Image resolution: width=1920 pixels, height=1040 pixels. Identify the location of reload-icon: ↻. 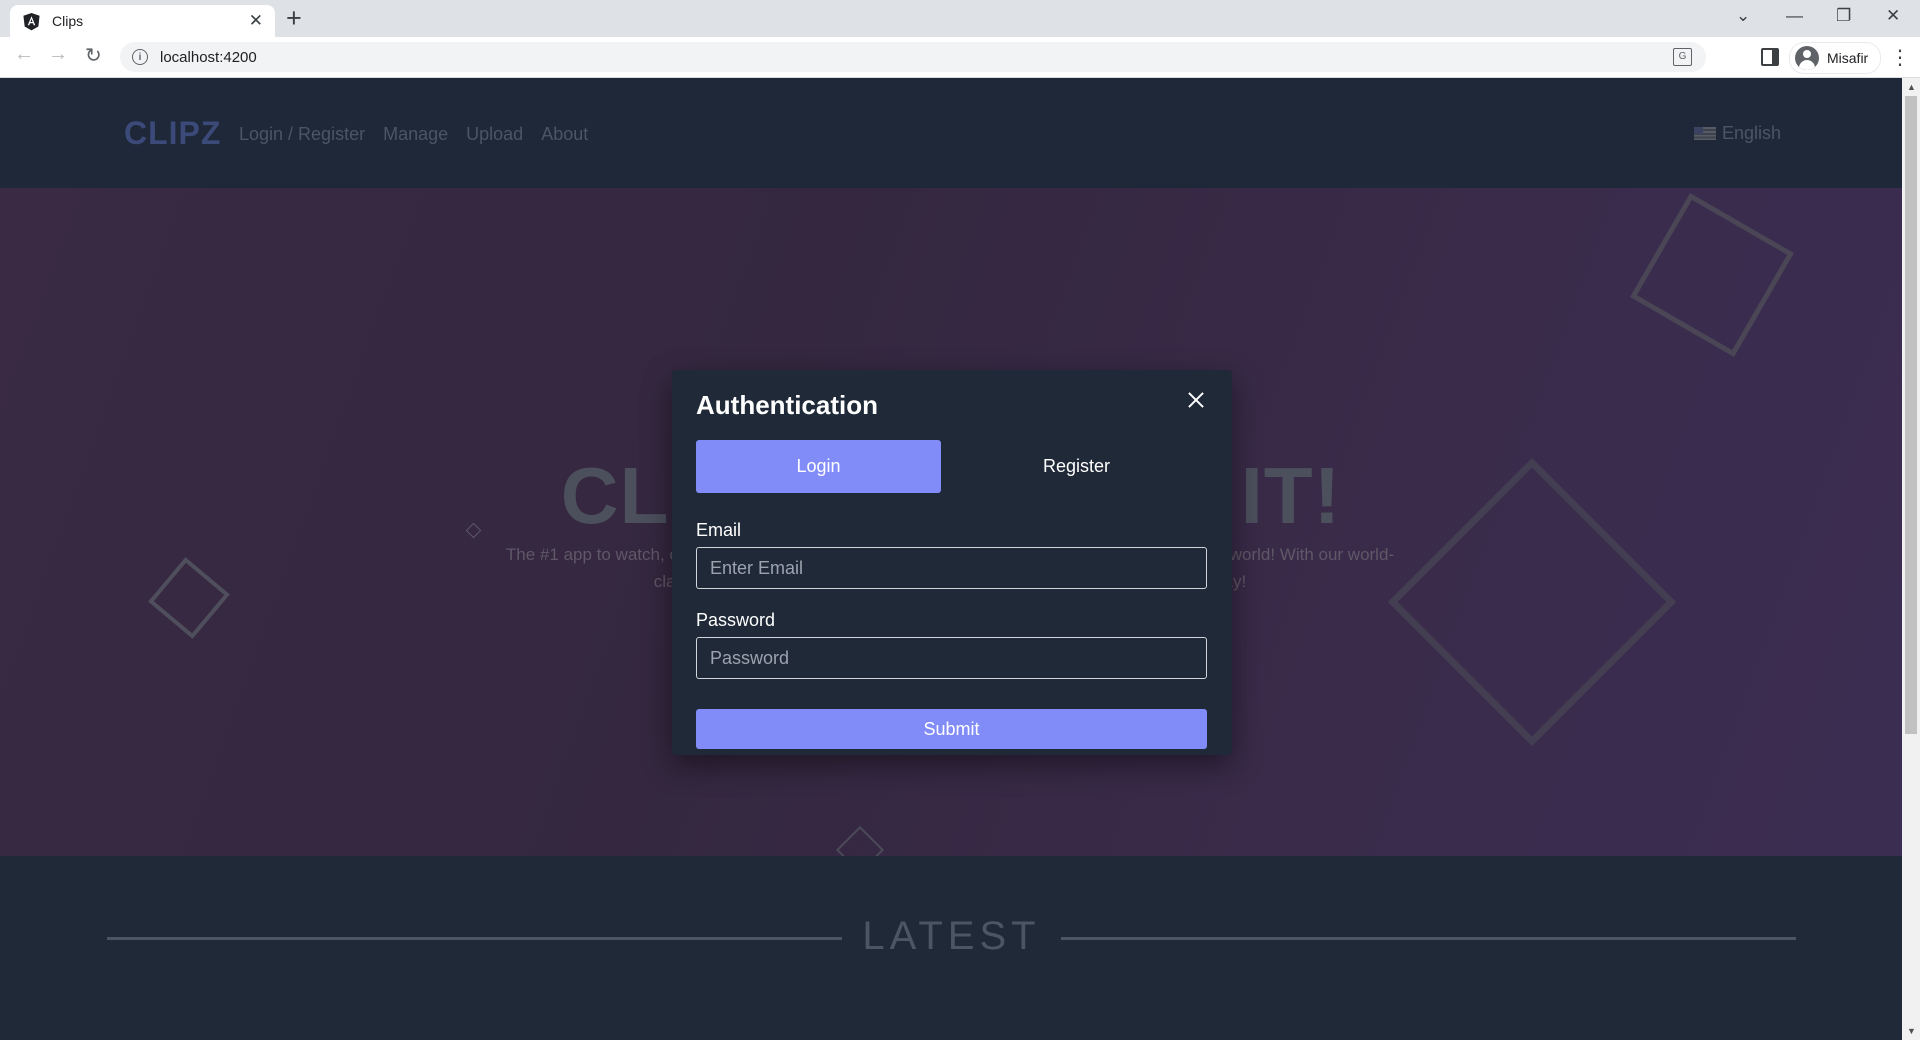
(93, 55).